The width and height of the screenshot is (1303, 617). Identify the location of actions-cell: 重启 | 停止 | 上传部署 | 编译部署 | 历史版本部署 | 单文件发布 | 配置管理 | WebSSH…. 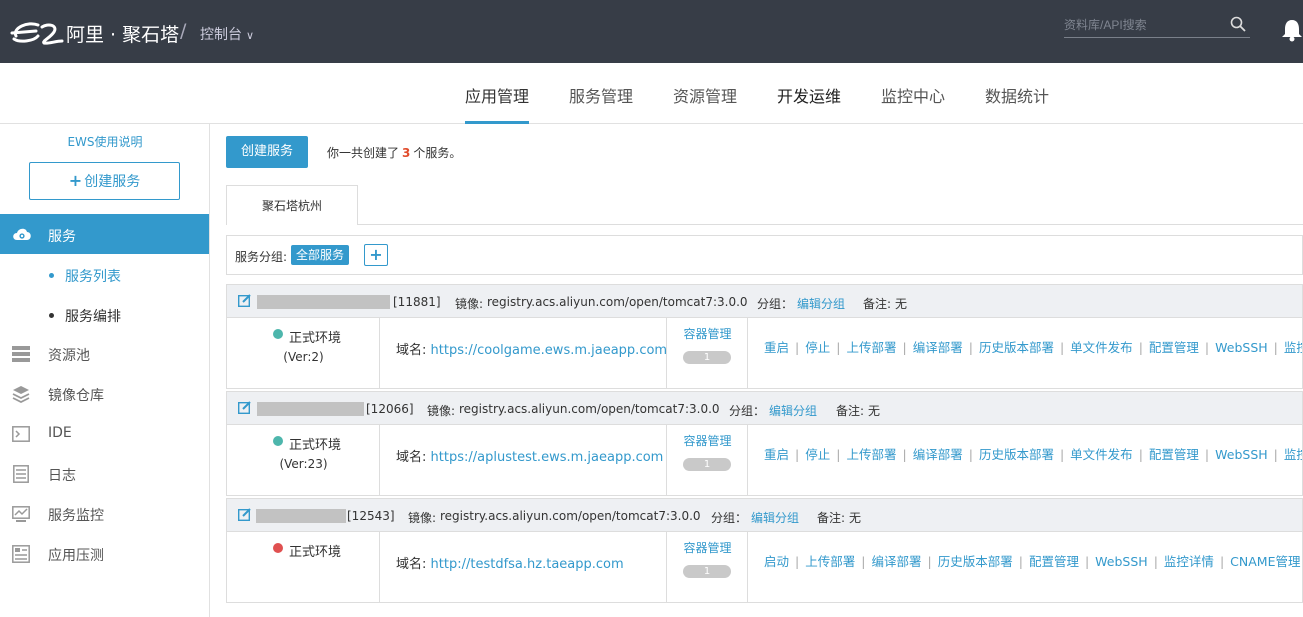
(1025, 460).